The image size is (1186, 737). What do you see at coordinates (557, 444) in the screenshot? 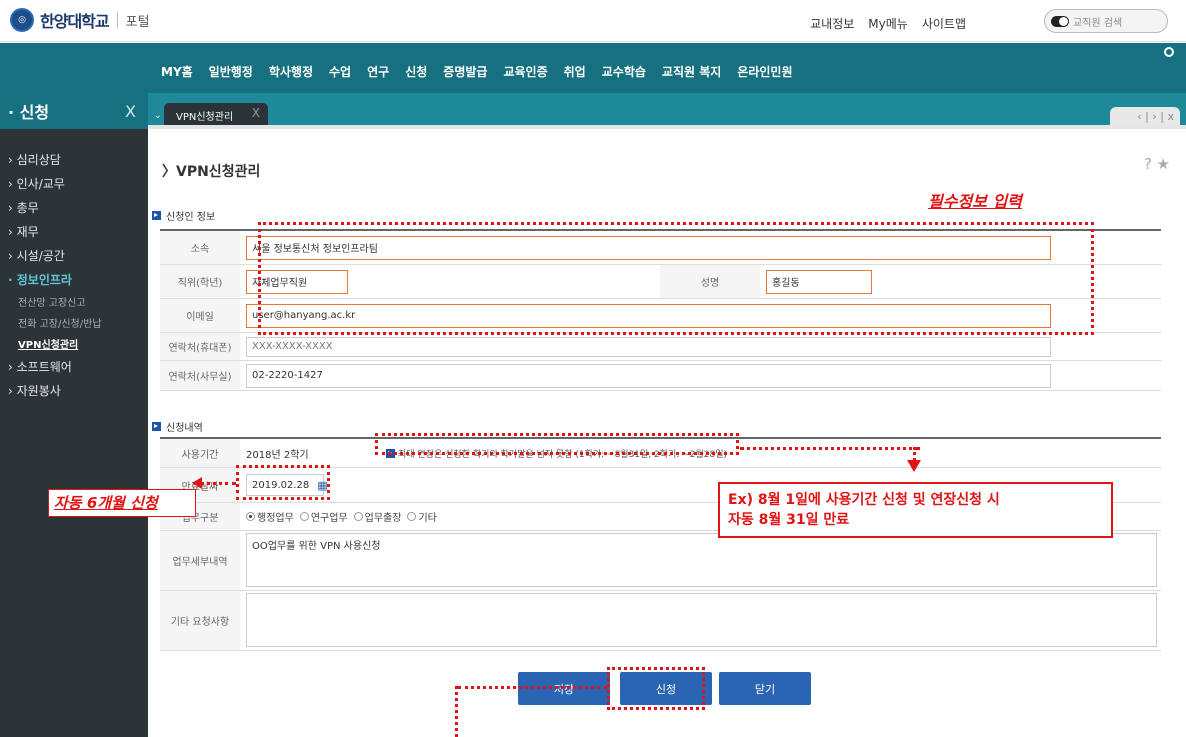
I see `annotation-period-note-box` at bounding box center [557, 444].